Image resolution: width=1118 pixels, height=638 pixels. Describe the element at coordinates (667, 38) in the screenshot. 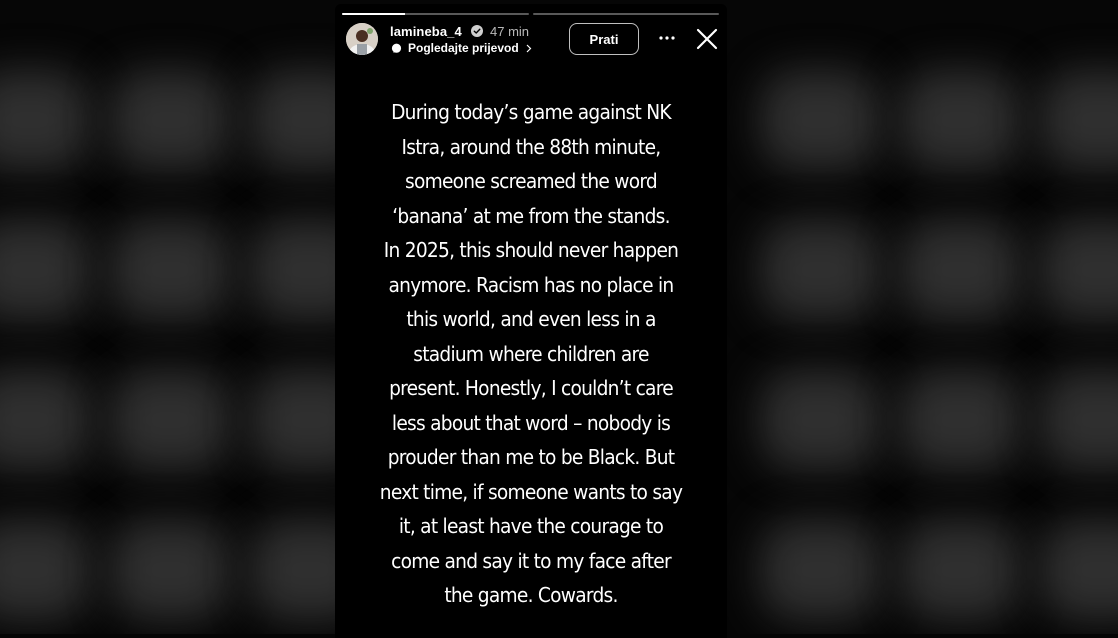

I see `more-icon` at that location.